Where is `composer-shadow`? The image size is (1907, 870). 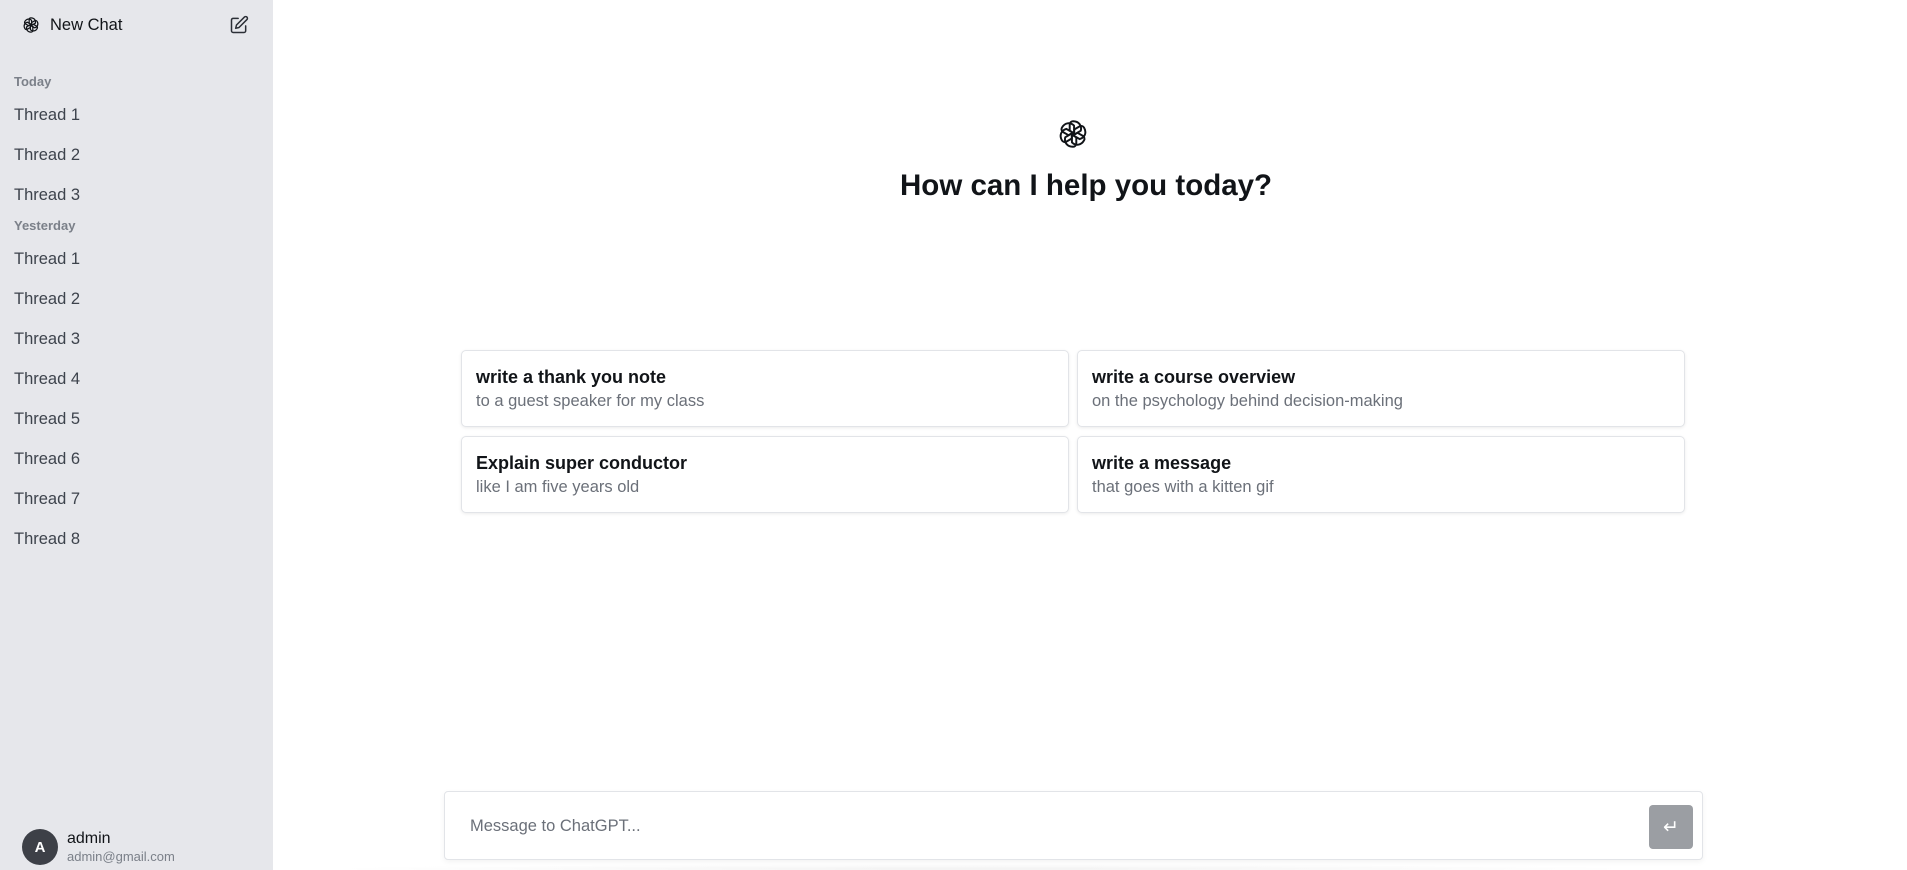
composer-shadow is located at coordinates (982, 867).